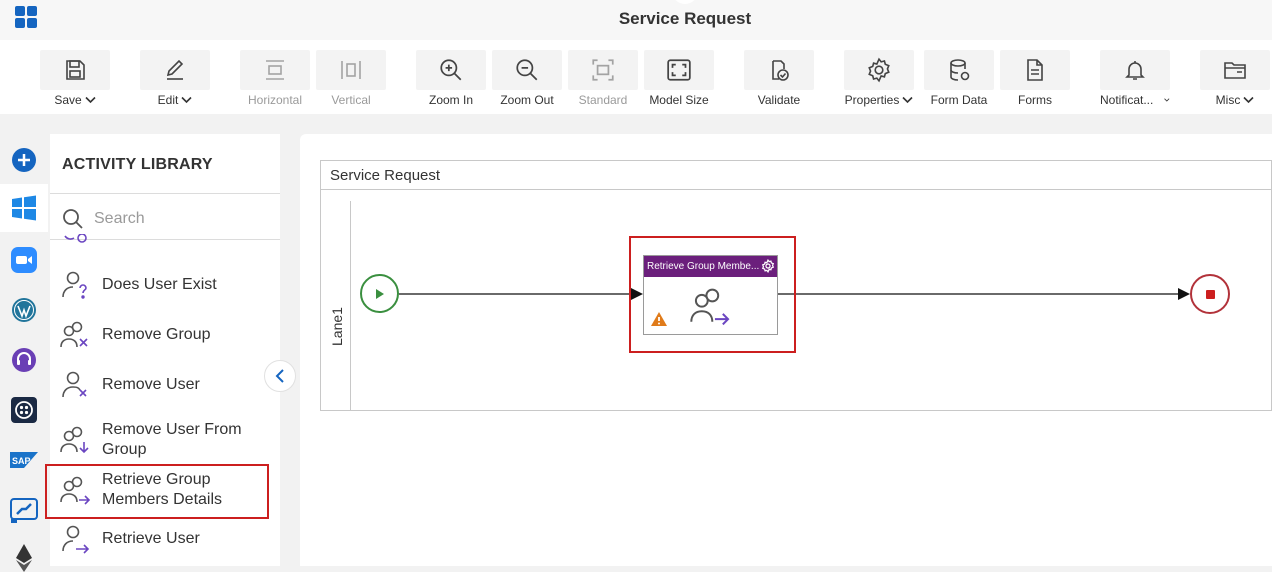 This screenshot has height=572, width=1272. What do you see at coordinates (451, 70) in the screenshot?
I see `zoom-in-icon` at bounding box center [451, 70].